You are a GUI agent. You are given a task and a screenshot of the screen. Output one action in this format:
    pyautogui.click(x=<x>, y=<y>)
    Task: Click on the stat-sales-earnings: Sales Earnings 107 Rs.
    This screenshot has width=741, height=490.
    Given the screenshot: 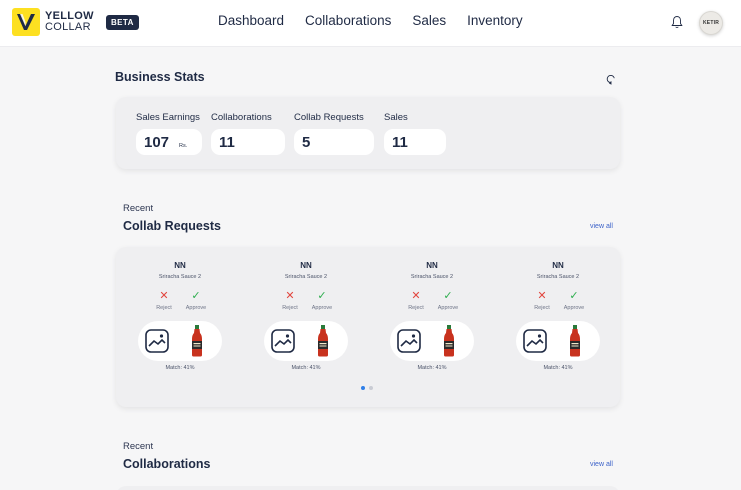 What is the action you would take?
    pyautogui.click(x=169, y=133)
    